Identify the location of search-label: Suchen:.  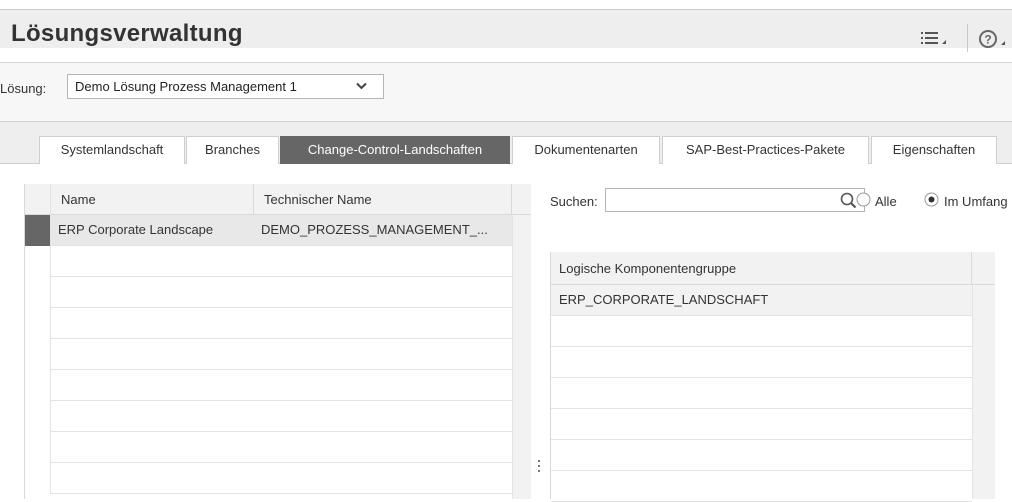
(574, 201).